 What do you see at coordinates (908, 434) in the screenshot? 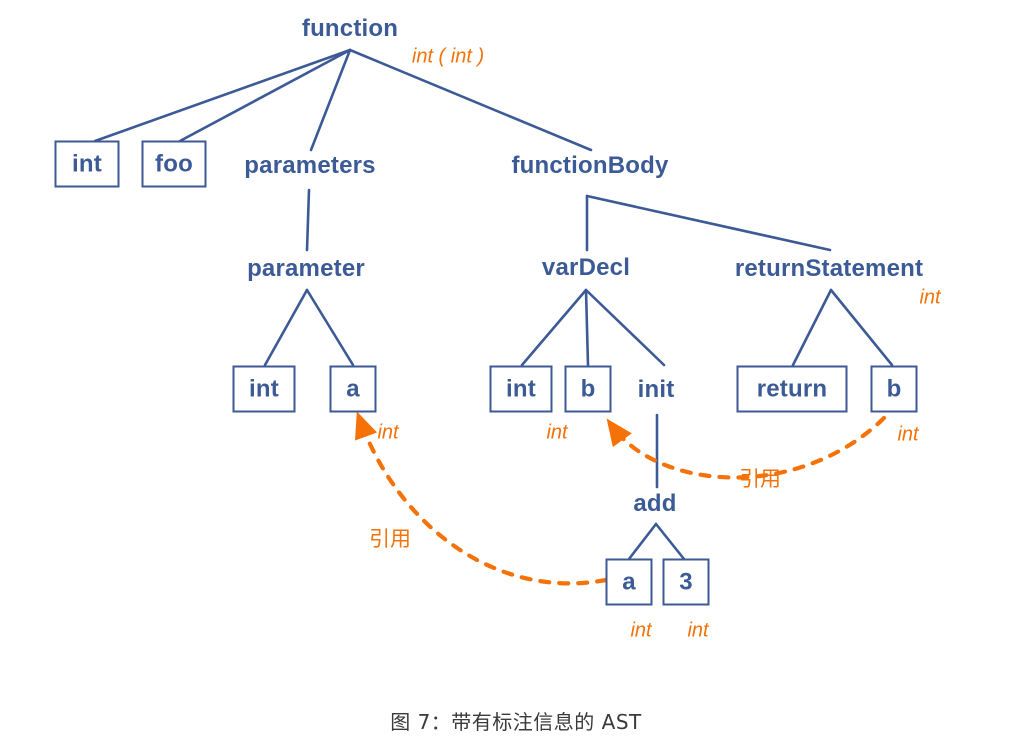
I see `annotation-return-b-type: int` at bounding box center [908, 434].